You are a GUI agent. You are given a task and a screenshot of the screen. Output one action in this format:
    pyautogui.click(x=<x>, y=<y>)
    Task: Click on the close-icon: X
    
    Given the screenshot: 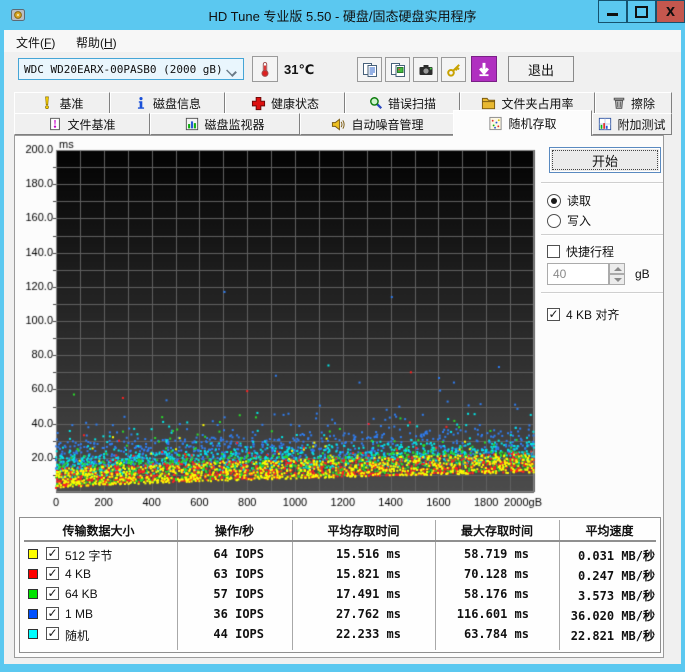 What is the action you would take?
    pyautogui.click(x=670, y=11)
    